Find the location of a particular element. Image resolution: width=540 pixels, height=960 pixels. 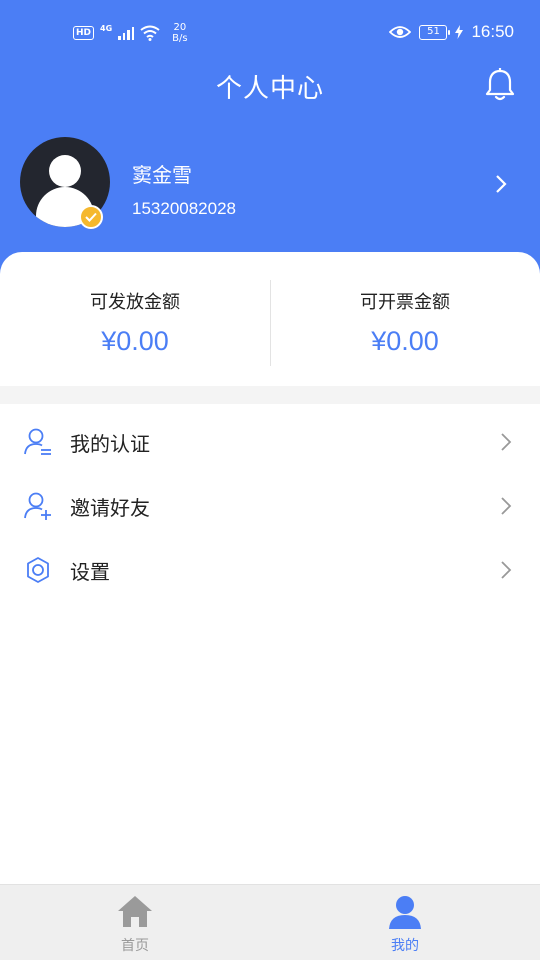

tab-label: 首页 is located at coordinates (135, 946).